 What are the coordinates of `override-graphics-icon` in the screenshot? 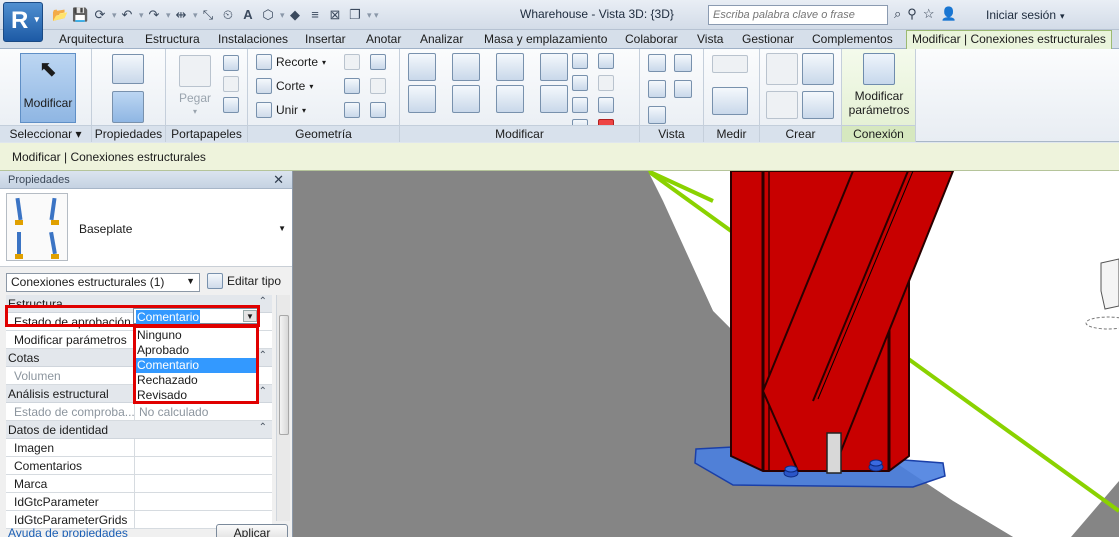 It's located at (683, 63).